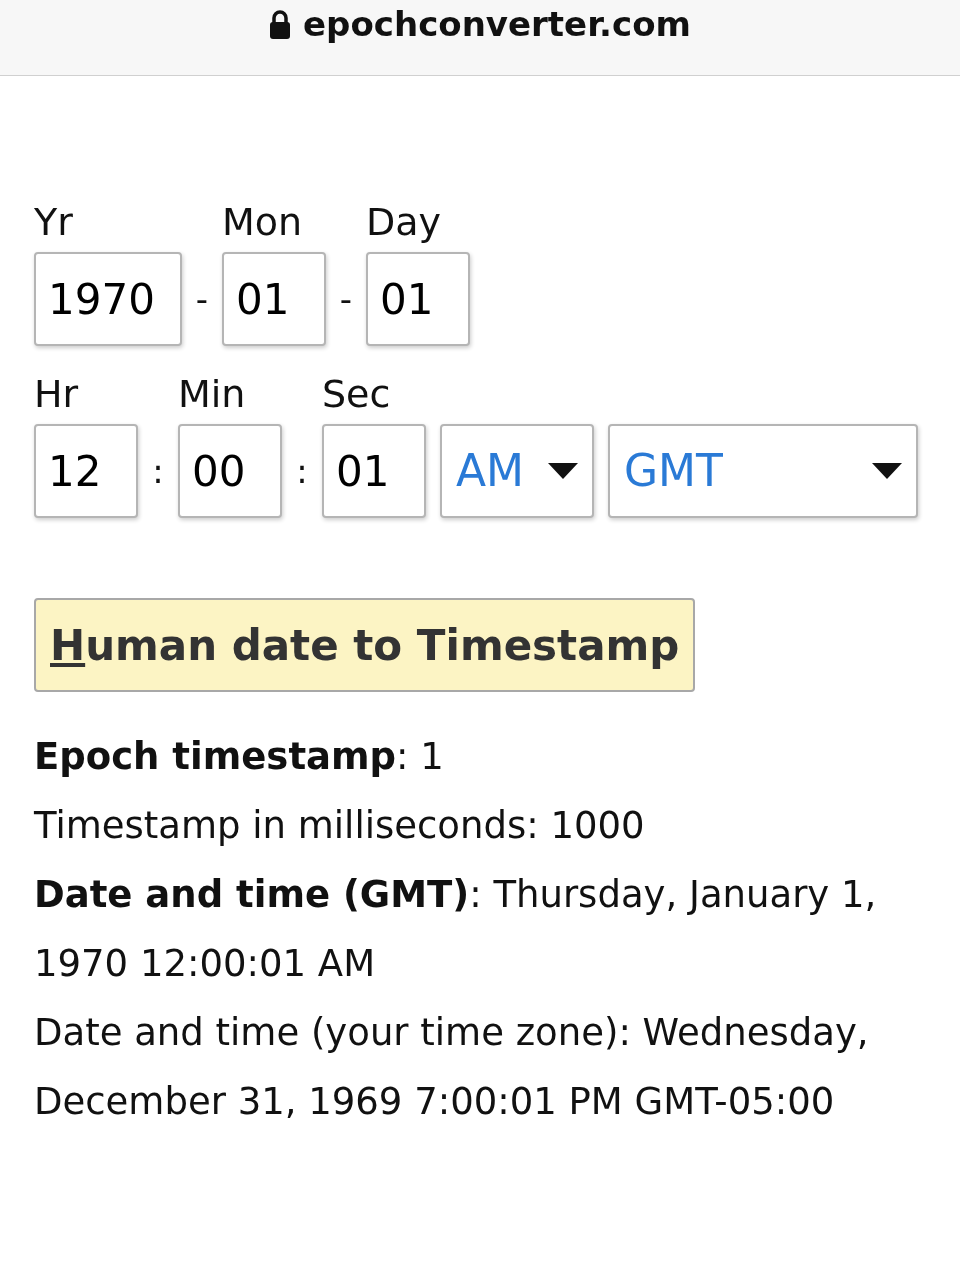  Describe the element at coordinates (86, 471) in the screenshot. I see `input-field: 12` at that location.